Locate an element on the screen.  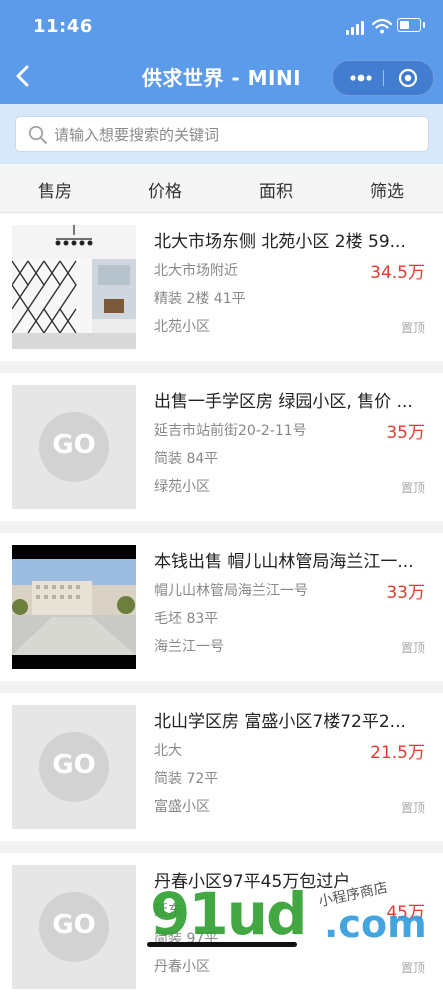
header-bar: 11:46 供求世界 - MINI is located at coordinates (221, 52).